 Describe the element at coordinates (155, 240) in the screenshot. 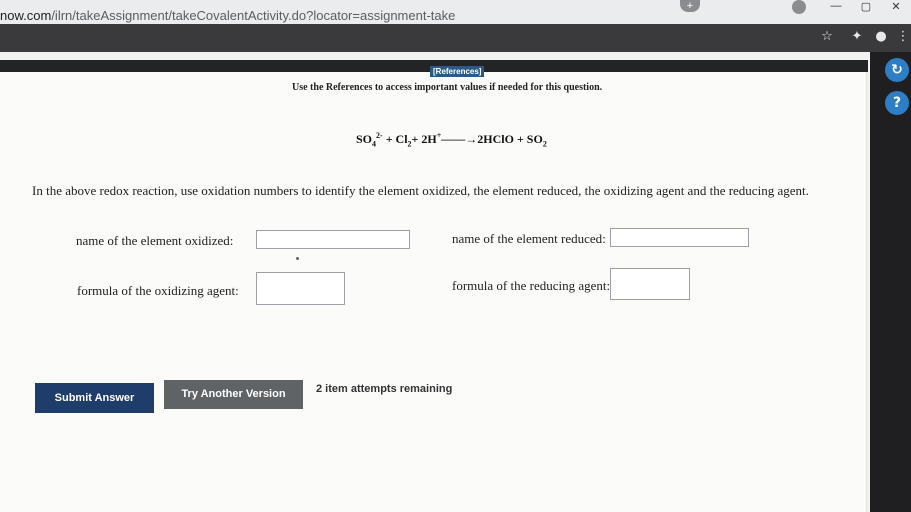

I see `element-oxidized-label: name of the element oxidized:` at that location.